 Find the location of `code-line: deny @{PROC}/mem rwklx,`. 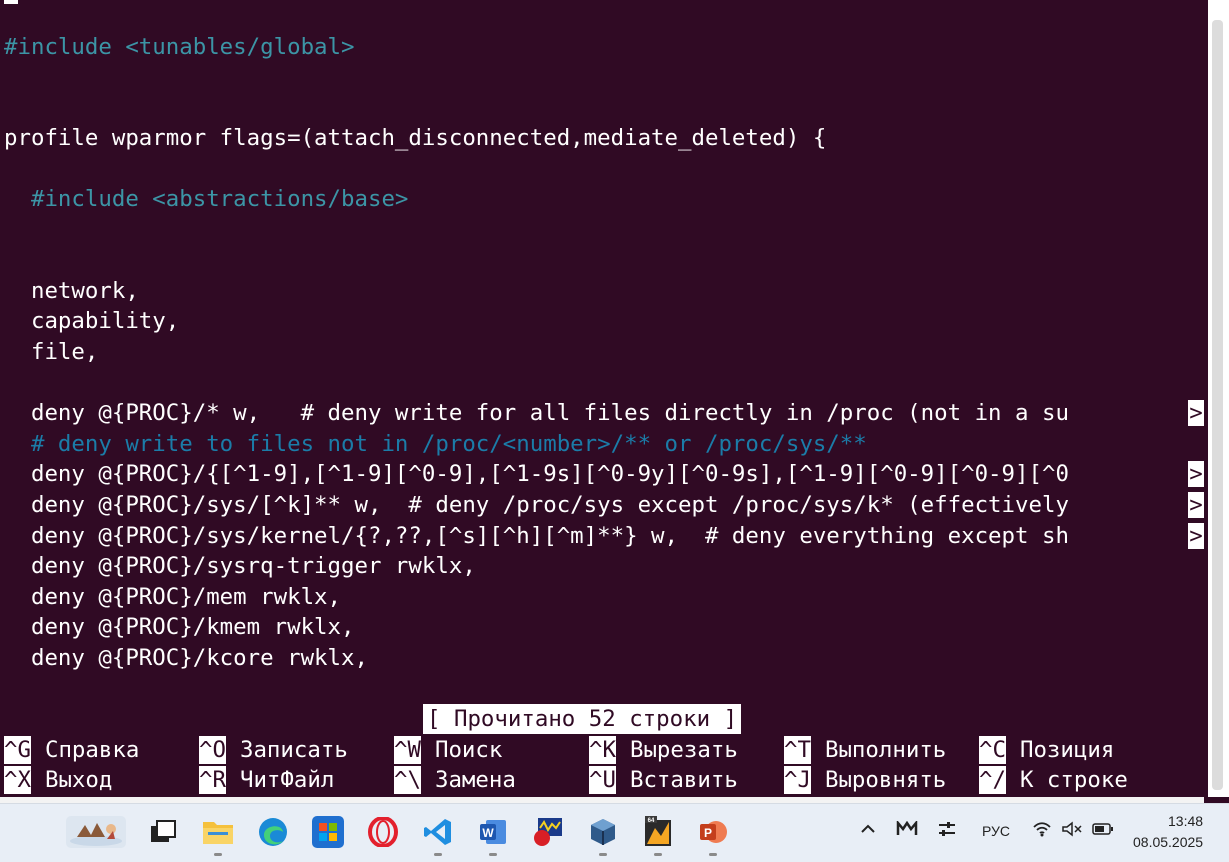

code-line: deny @{PROC}/mem rwklx, is located at coordinates (173, 597).